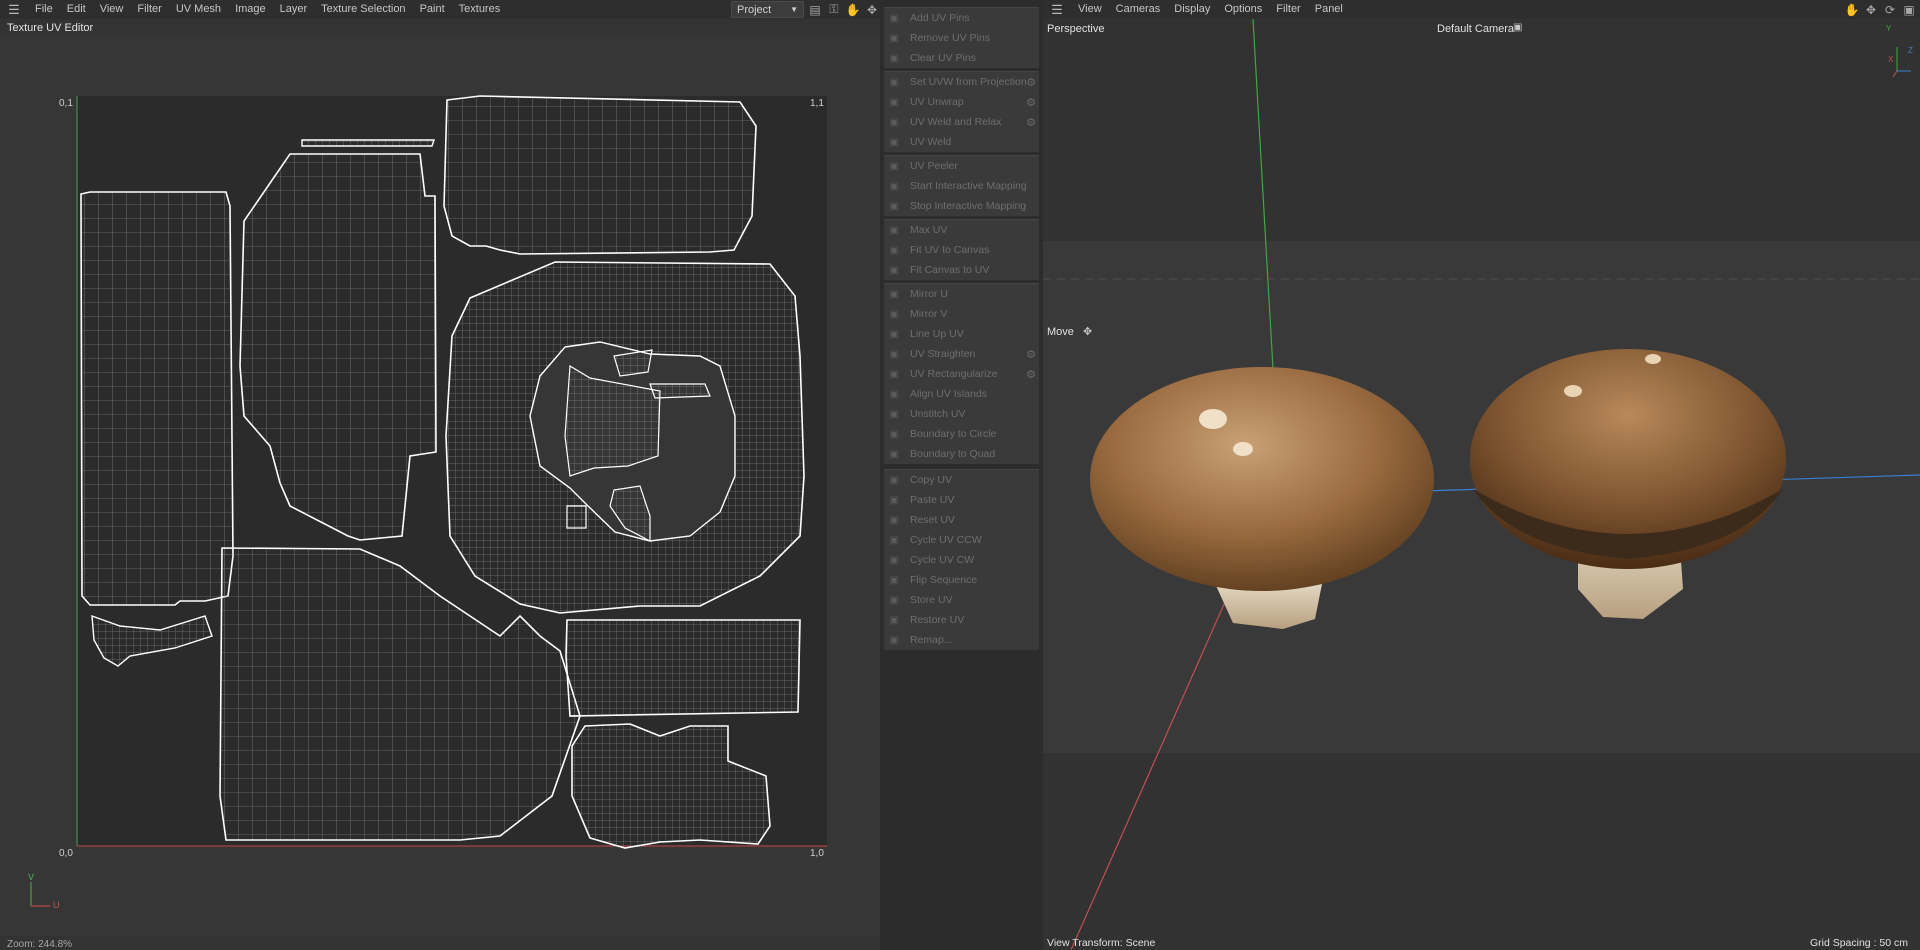  What do you see at coordinates (1243, 9) in the screenshot?
I see `vp-menu-options: Options` at bounding box center [1243, 9].